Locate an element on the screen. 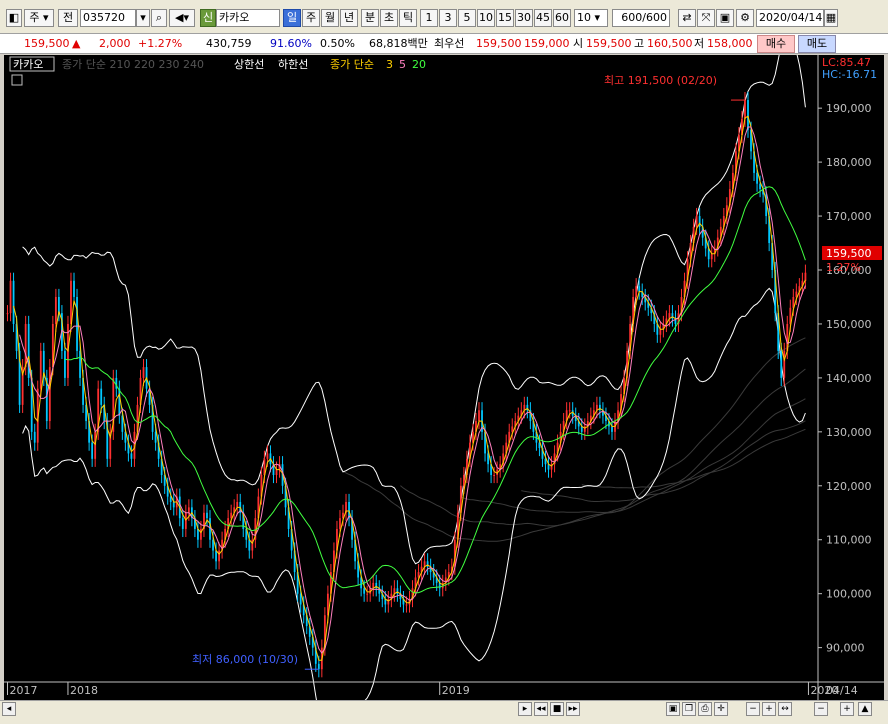  y-tick-label: 150,000 is located at coordinates (849, 324).